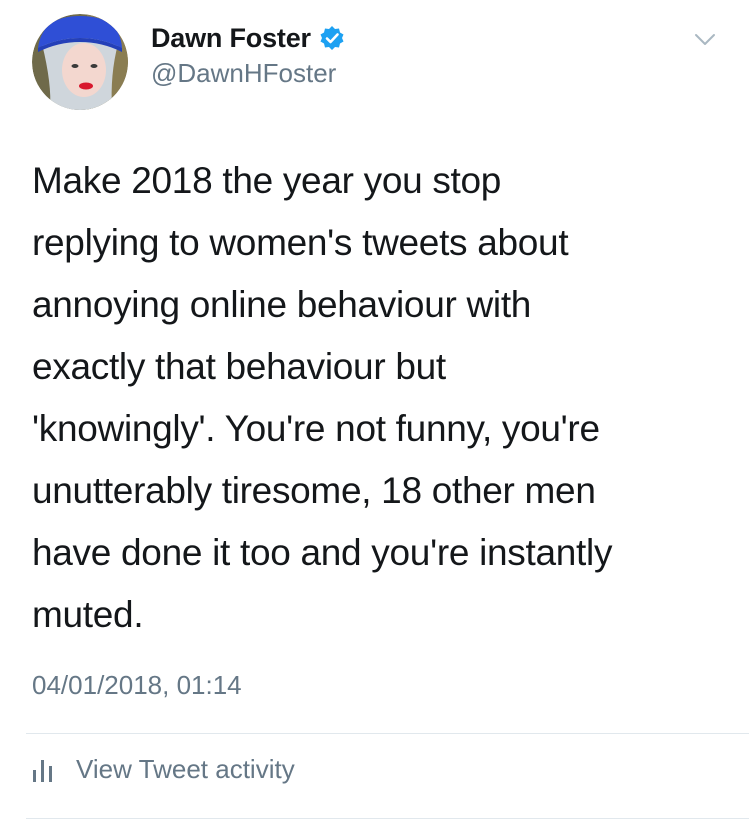  I want to click on author-names: Dawn Foster @DawnHFoster, so click(248, 54).